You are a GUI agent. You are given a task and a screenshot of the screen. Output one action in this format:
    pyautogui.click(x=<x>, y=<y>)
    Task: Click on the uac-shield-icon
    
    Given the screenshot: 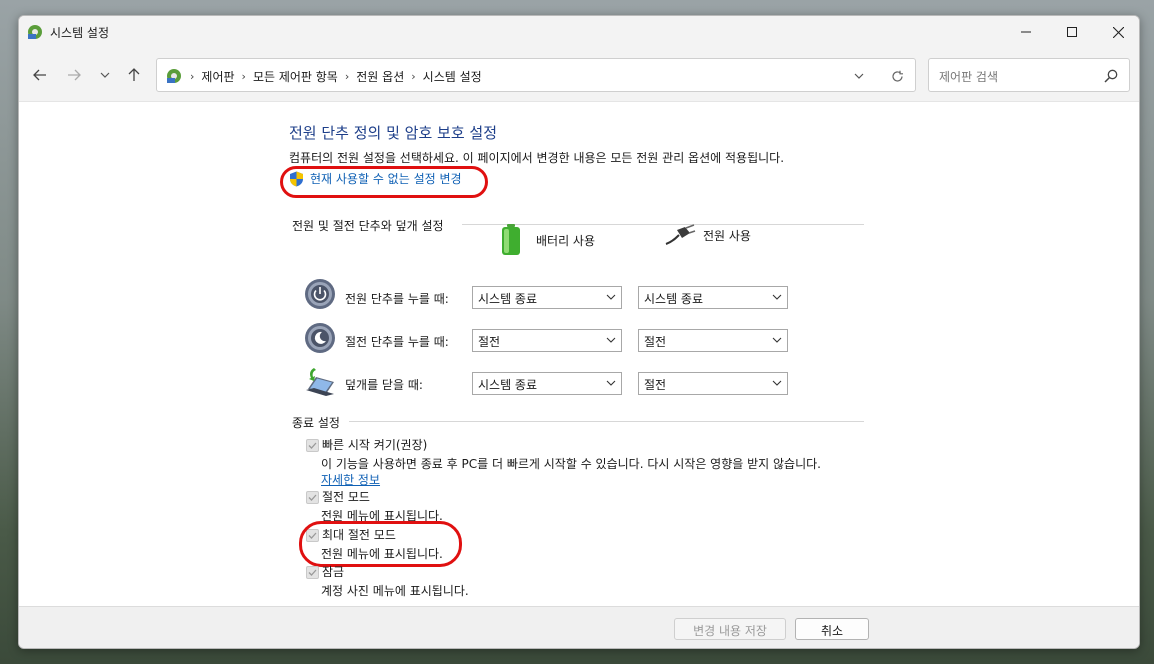 What is the action you would take?
    pyautogui.click(x=296, y=178)
    